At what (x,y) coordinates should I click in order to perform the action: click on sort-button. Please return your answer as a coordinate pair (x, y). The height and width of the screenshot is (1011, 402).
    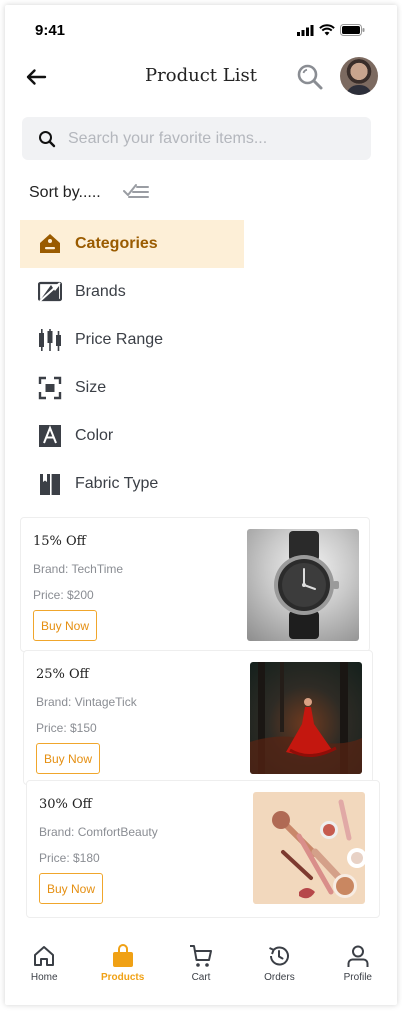
    Looking at the image, I should click on (135, 193).